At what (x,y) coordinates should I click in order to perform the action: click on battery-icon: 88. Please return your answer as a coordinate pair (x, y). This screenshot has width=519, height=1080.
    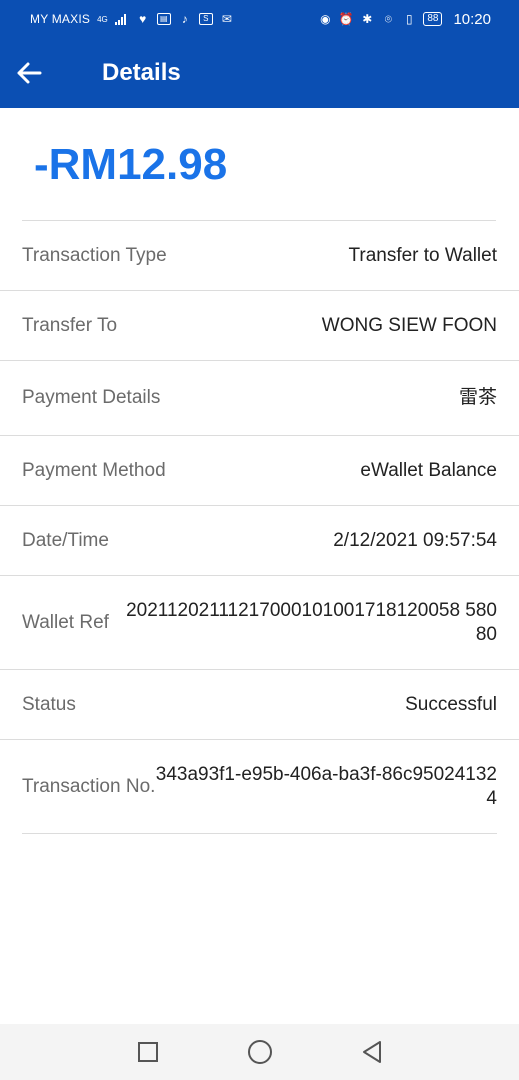
    Looking at the image, I should click on (433, 19).